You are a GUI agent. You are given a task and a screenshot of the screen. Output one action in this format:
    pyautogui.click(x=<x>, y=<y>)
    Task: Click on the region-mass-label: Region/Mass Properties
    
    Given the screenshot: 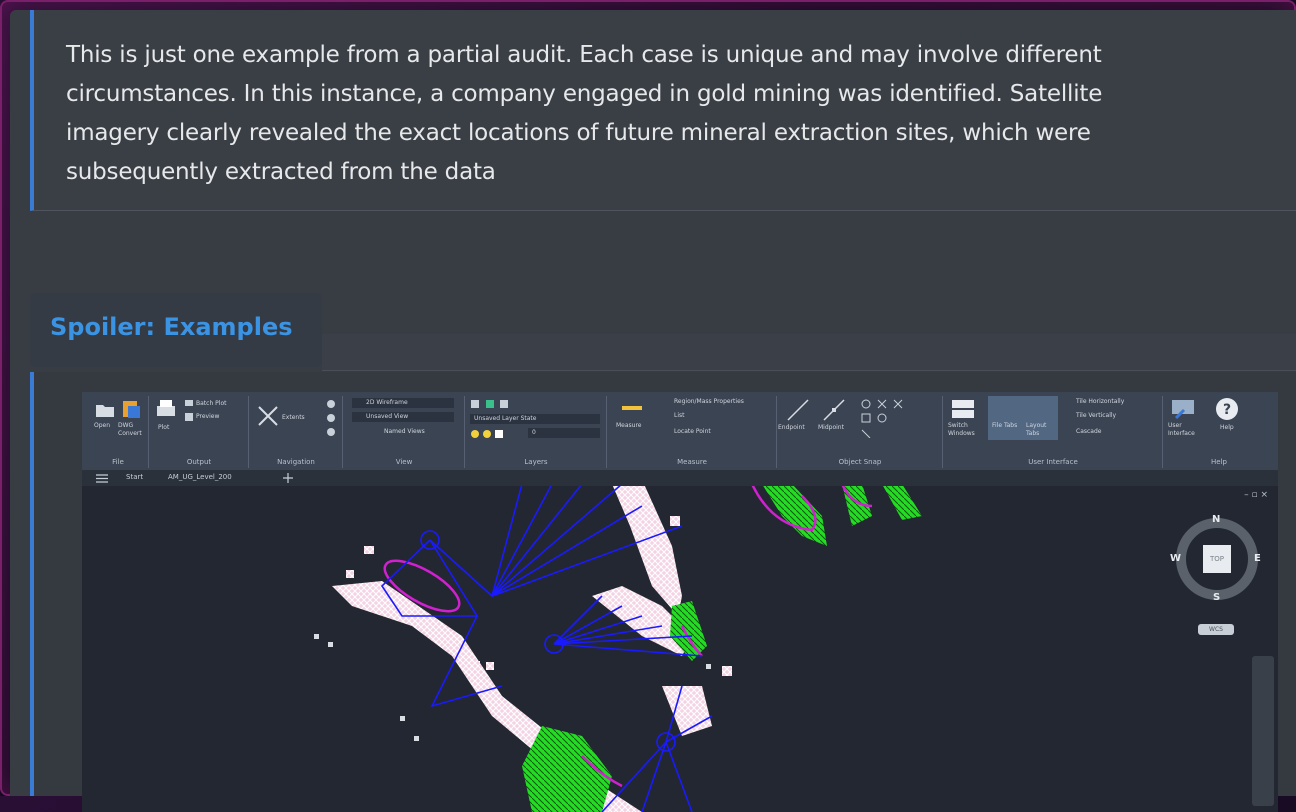 What is the action you would take?
    pyautogui.click(x=709, y=401)
    